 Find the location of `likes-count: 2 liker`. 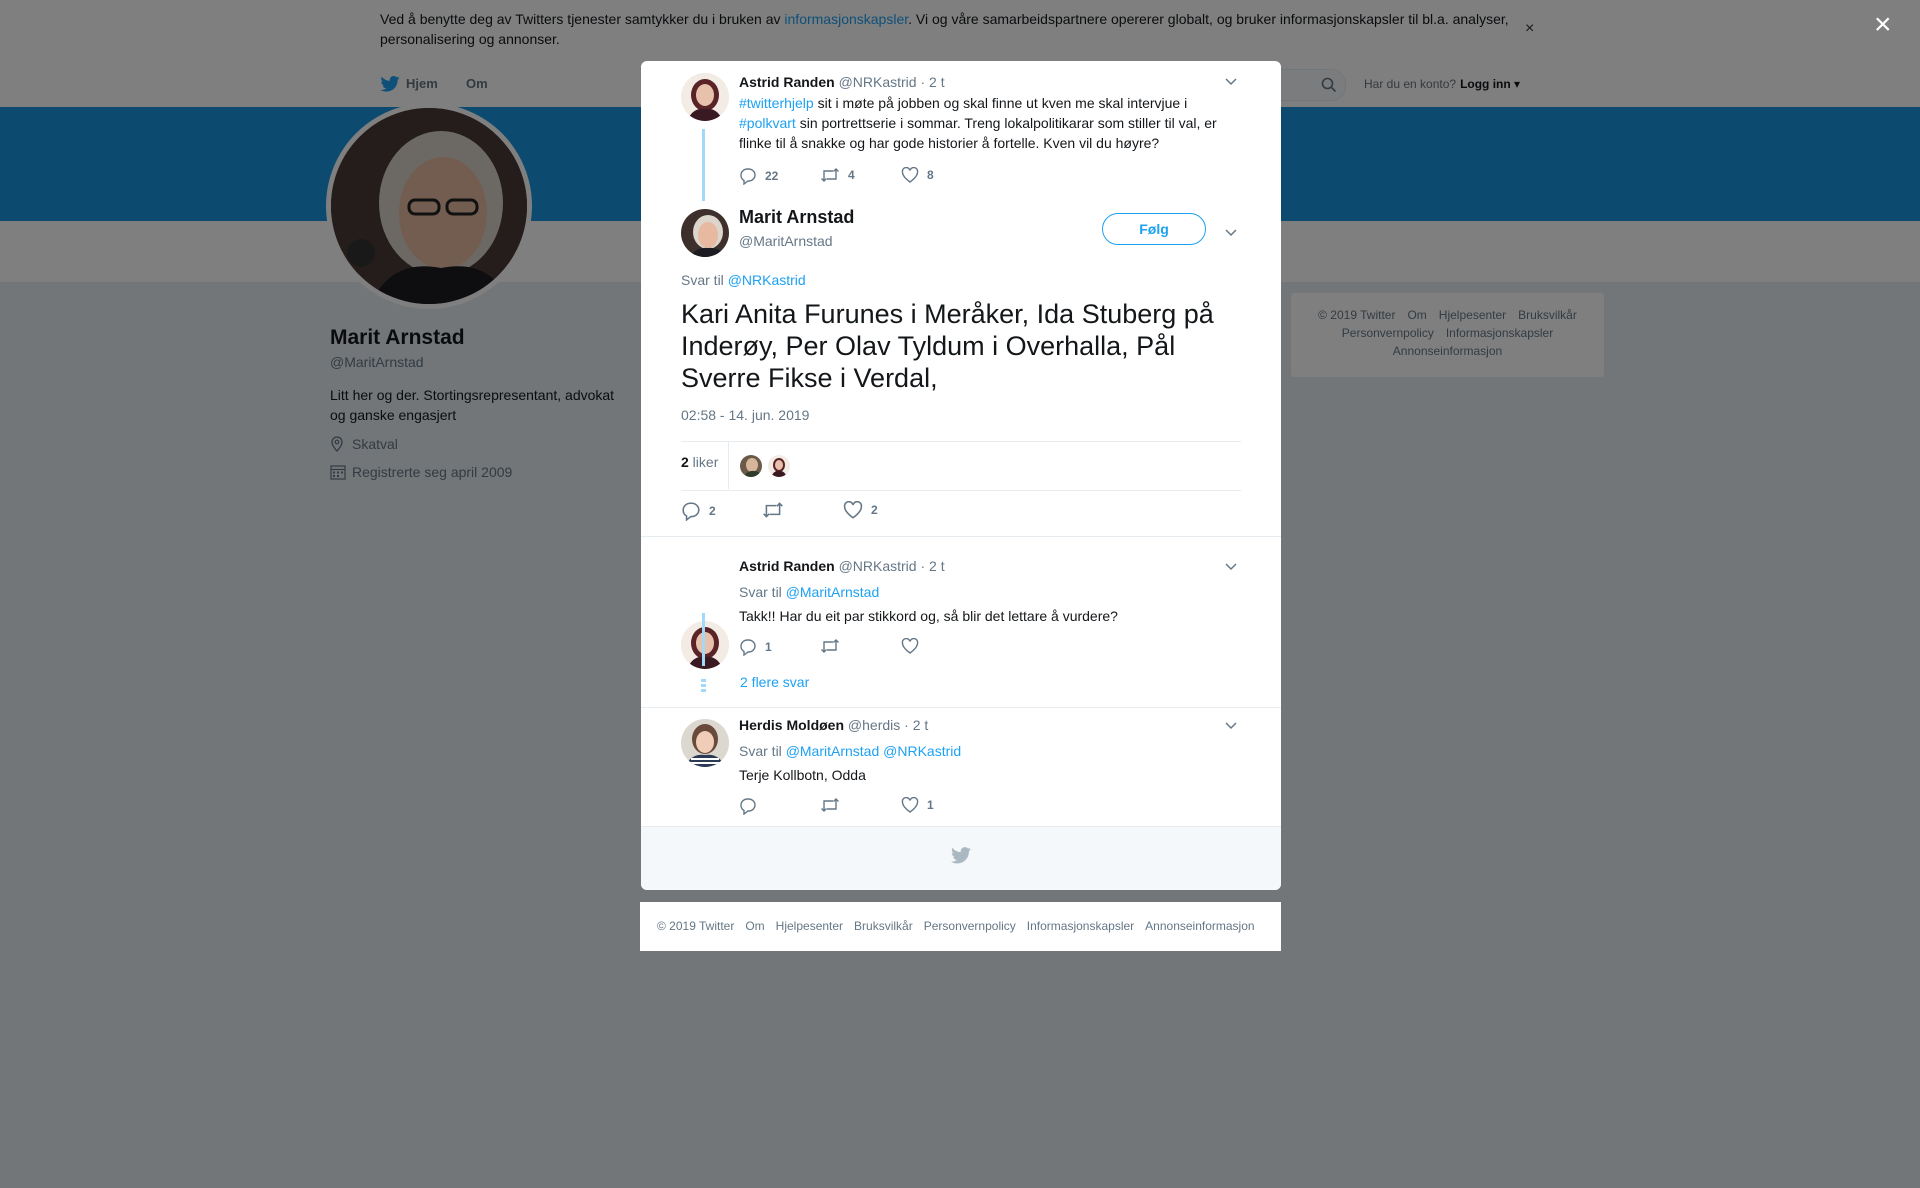

likes-count: 2 liker is located at coordinates (699, 462).